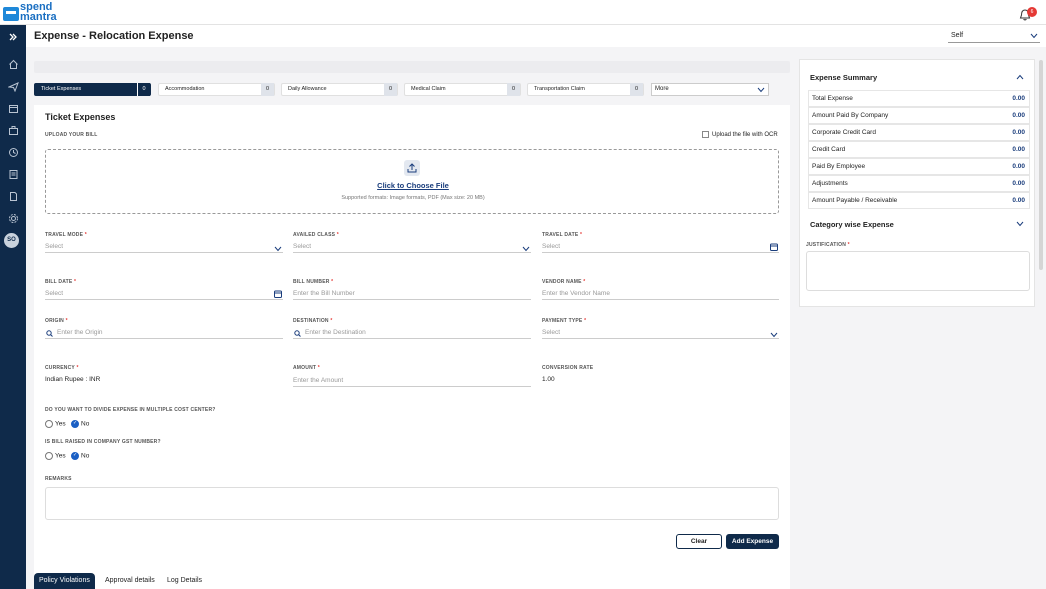 This screenshot has width=1046, height=589. I want to click on travel-date-picker: Select, so click(660, 247).